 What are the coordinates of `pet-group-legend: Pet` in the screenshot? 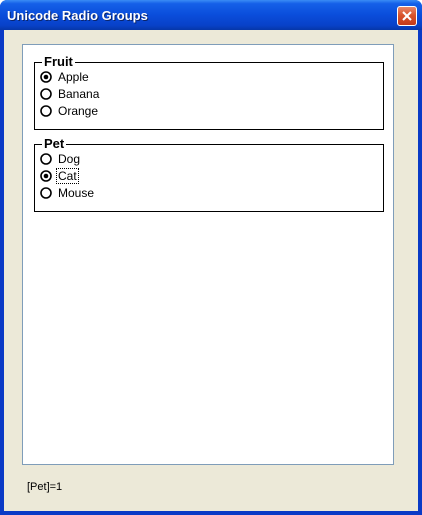 It's located at (54, 143).